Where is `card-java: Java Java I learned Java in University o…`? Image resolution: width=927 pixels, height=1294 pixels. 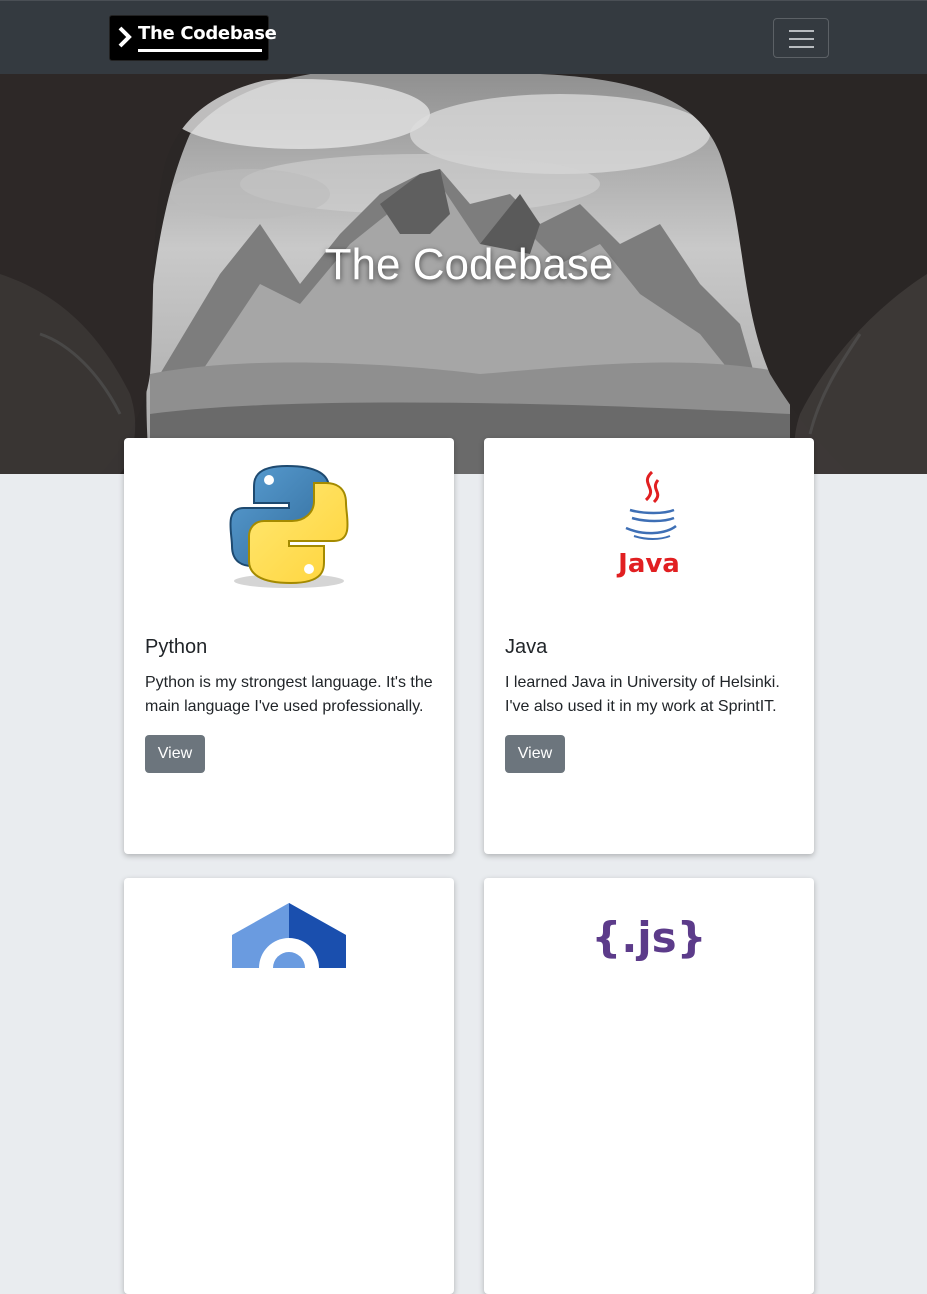 card-java: Java Java I learned Java in University o… is located at coordinates (649, 646).